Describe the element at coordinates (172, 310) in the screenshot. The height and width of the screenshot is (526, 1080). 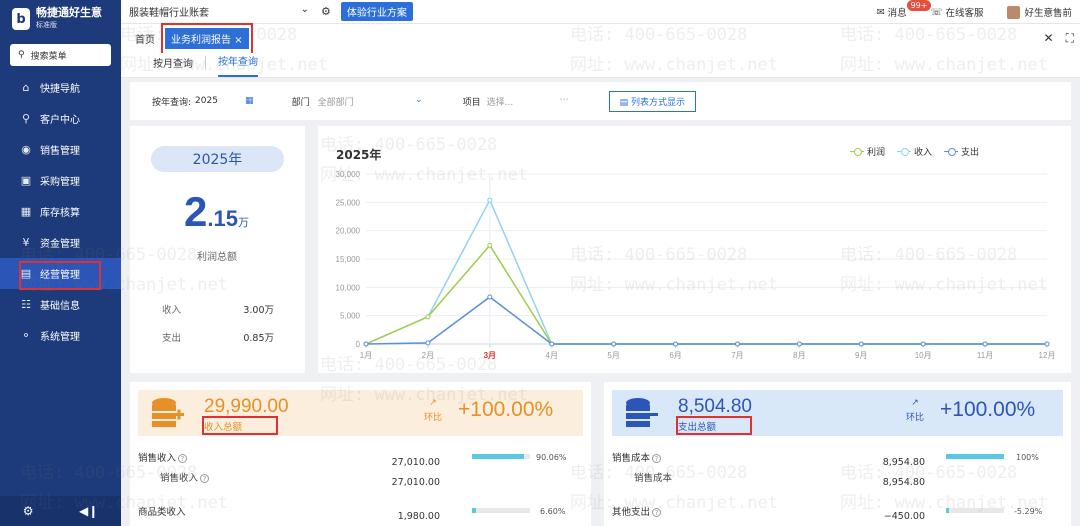
I see `income-label: 收入` at that location.